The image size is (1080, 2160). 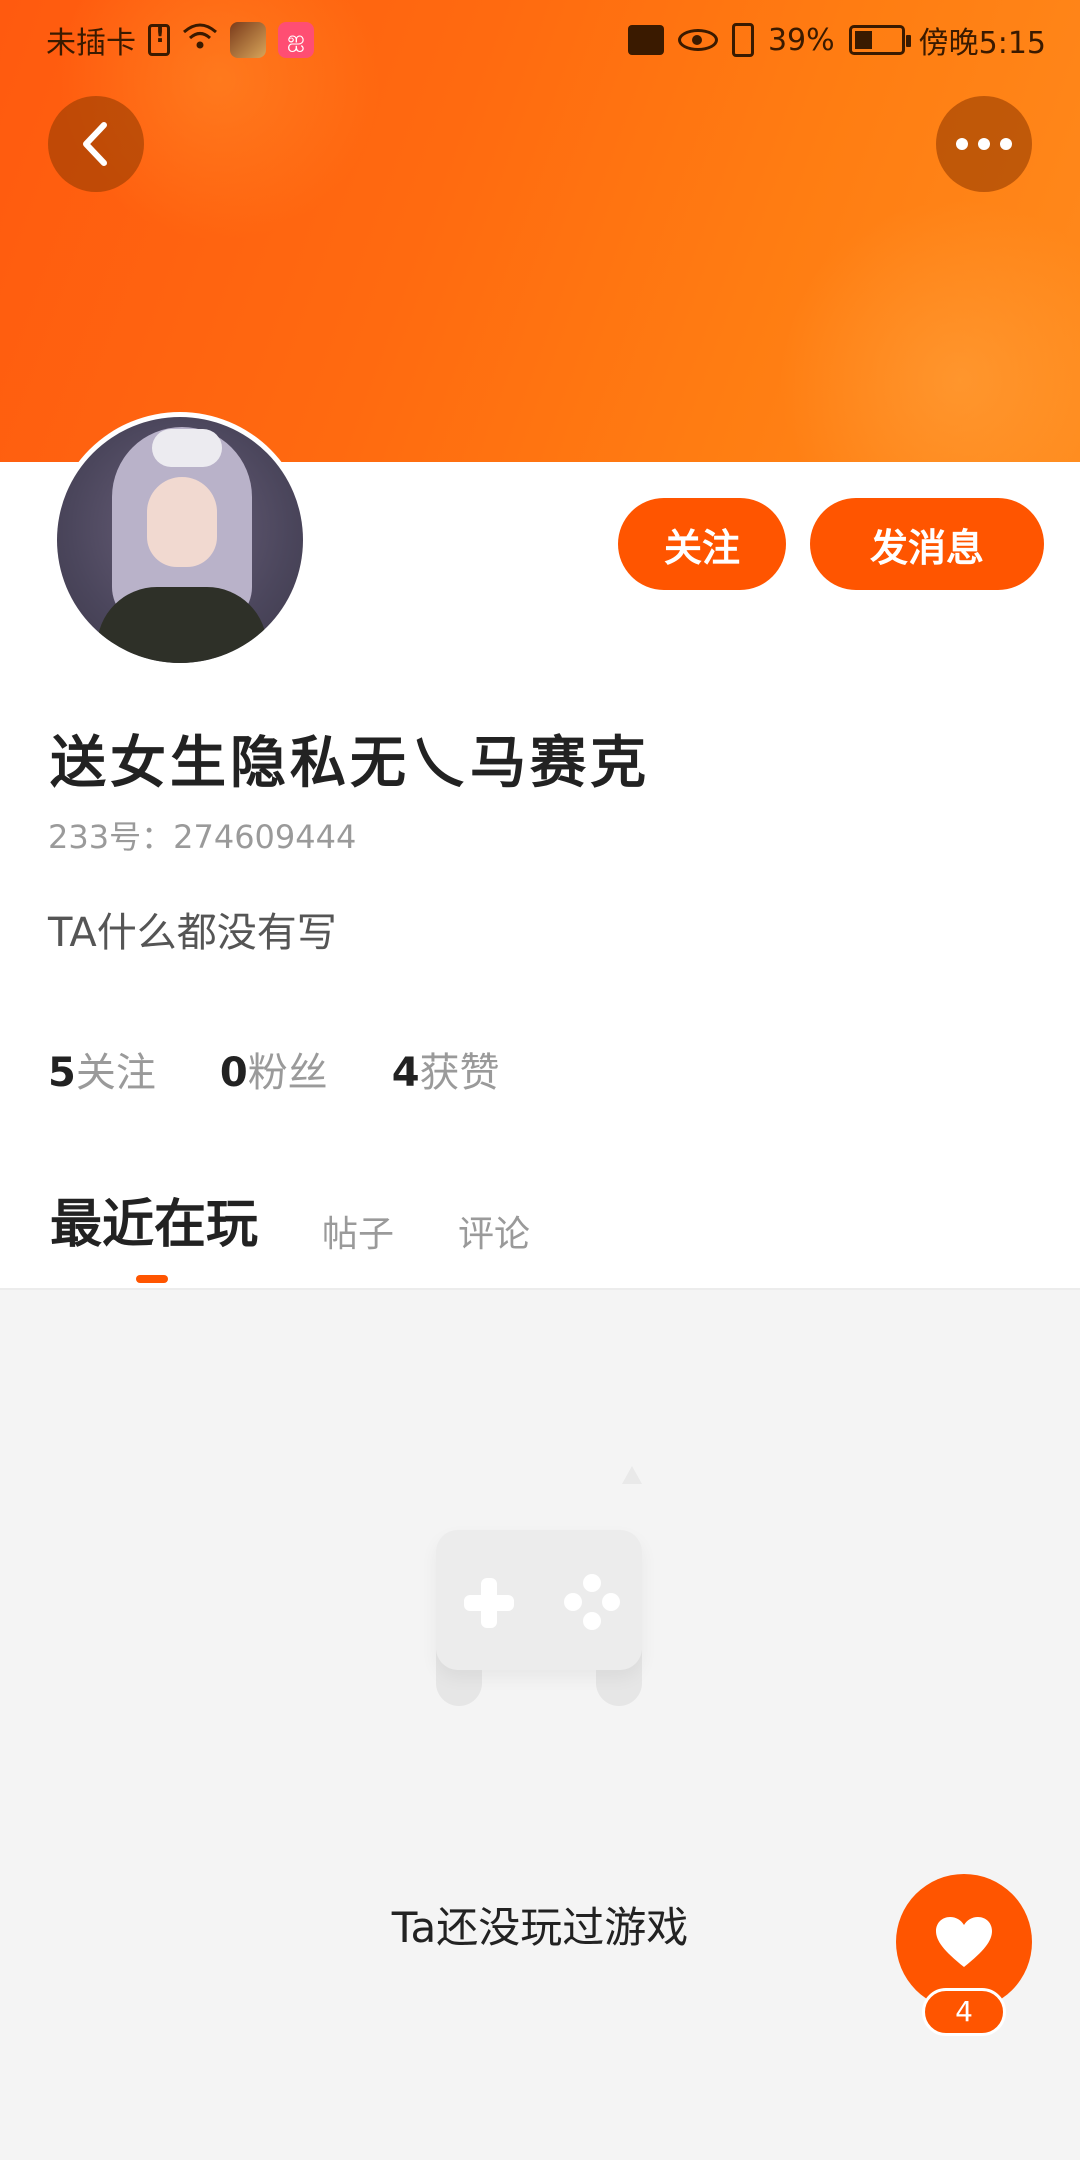 I want to click on status-bar-right: 39% 傍晚5:15, so click(x=836, y=40).